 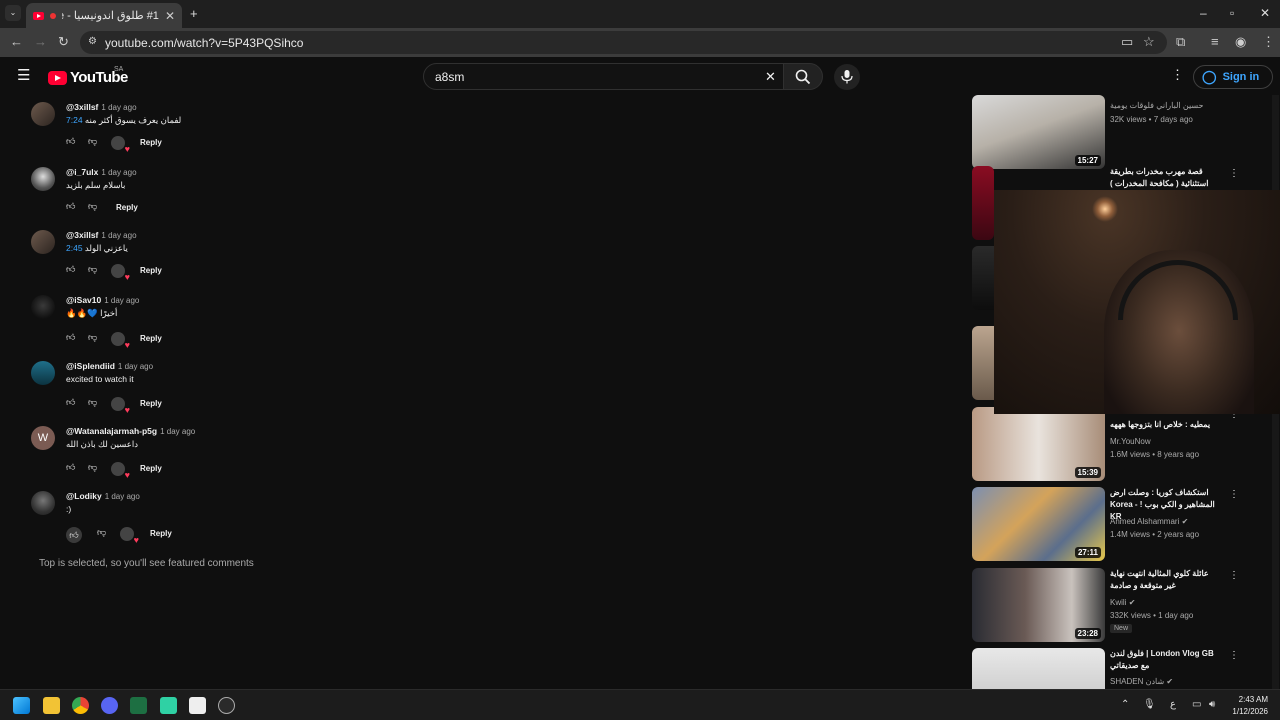 I want to click on cast-icon: ▭, so click(x=1127, y=42).